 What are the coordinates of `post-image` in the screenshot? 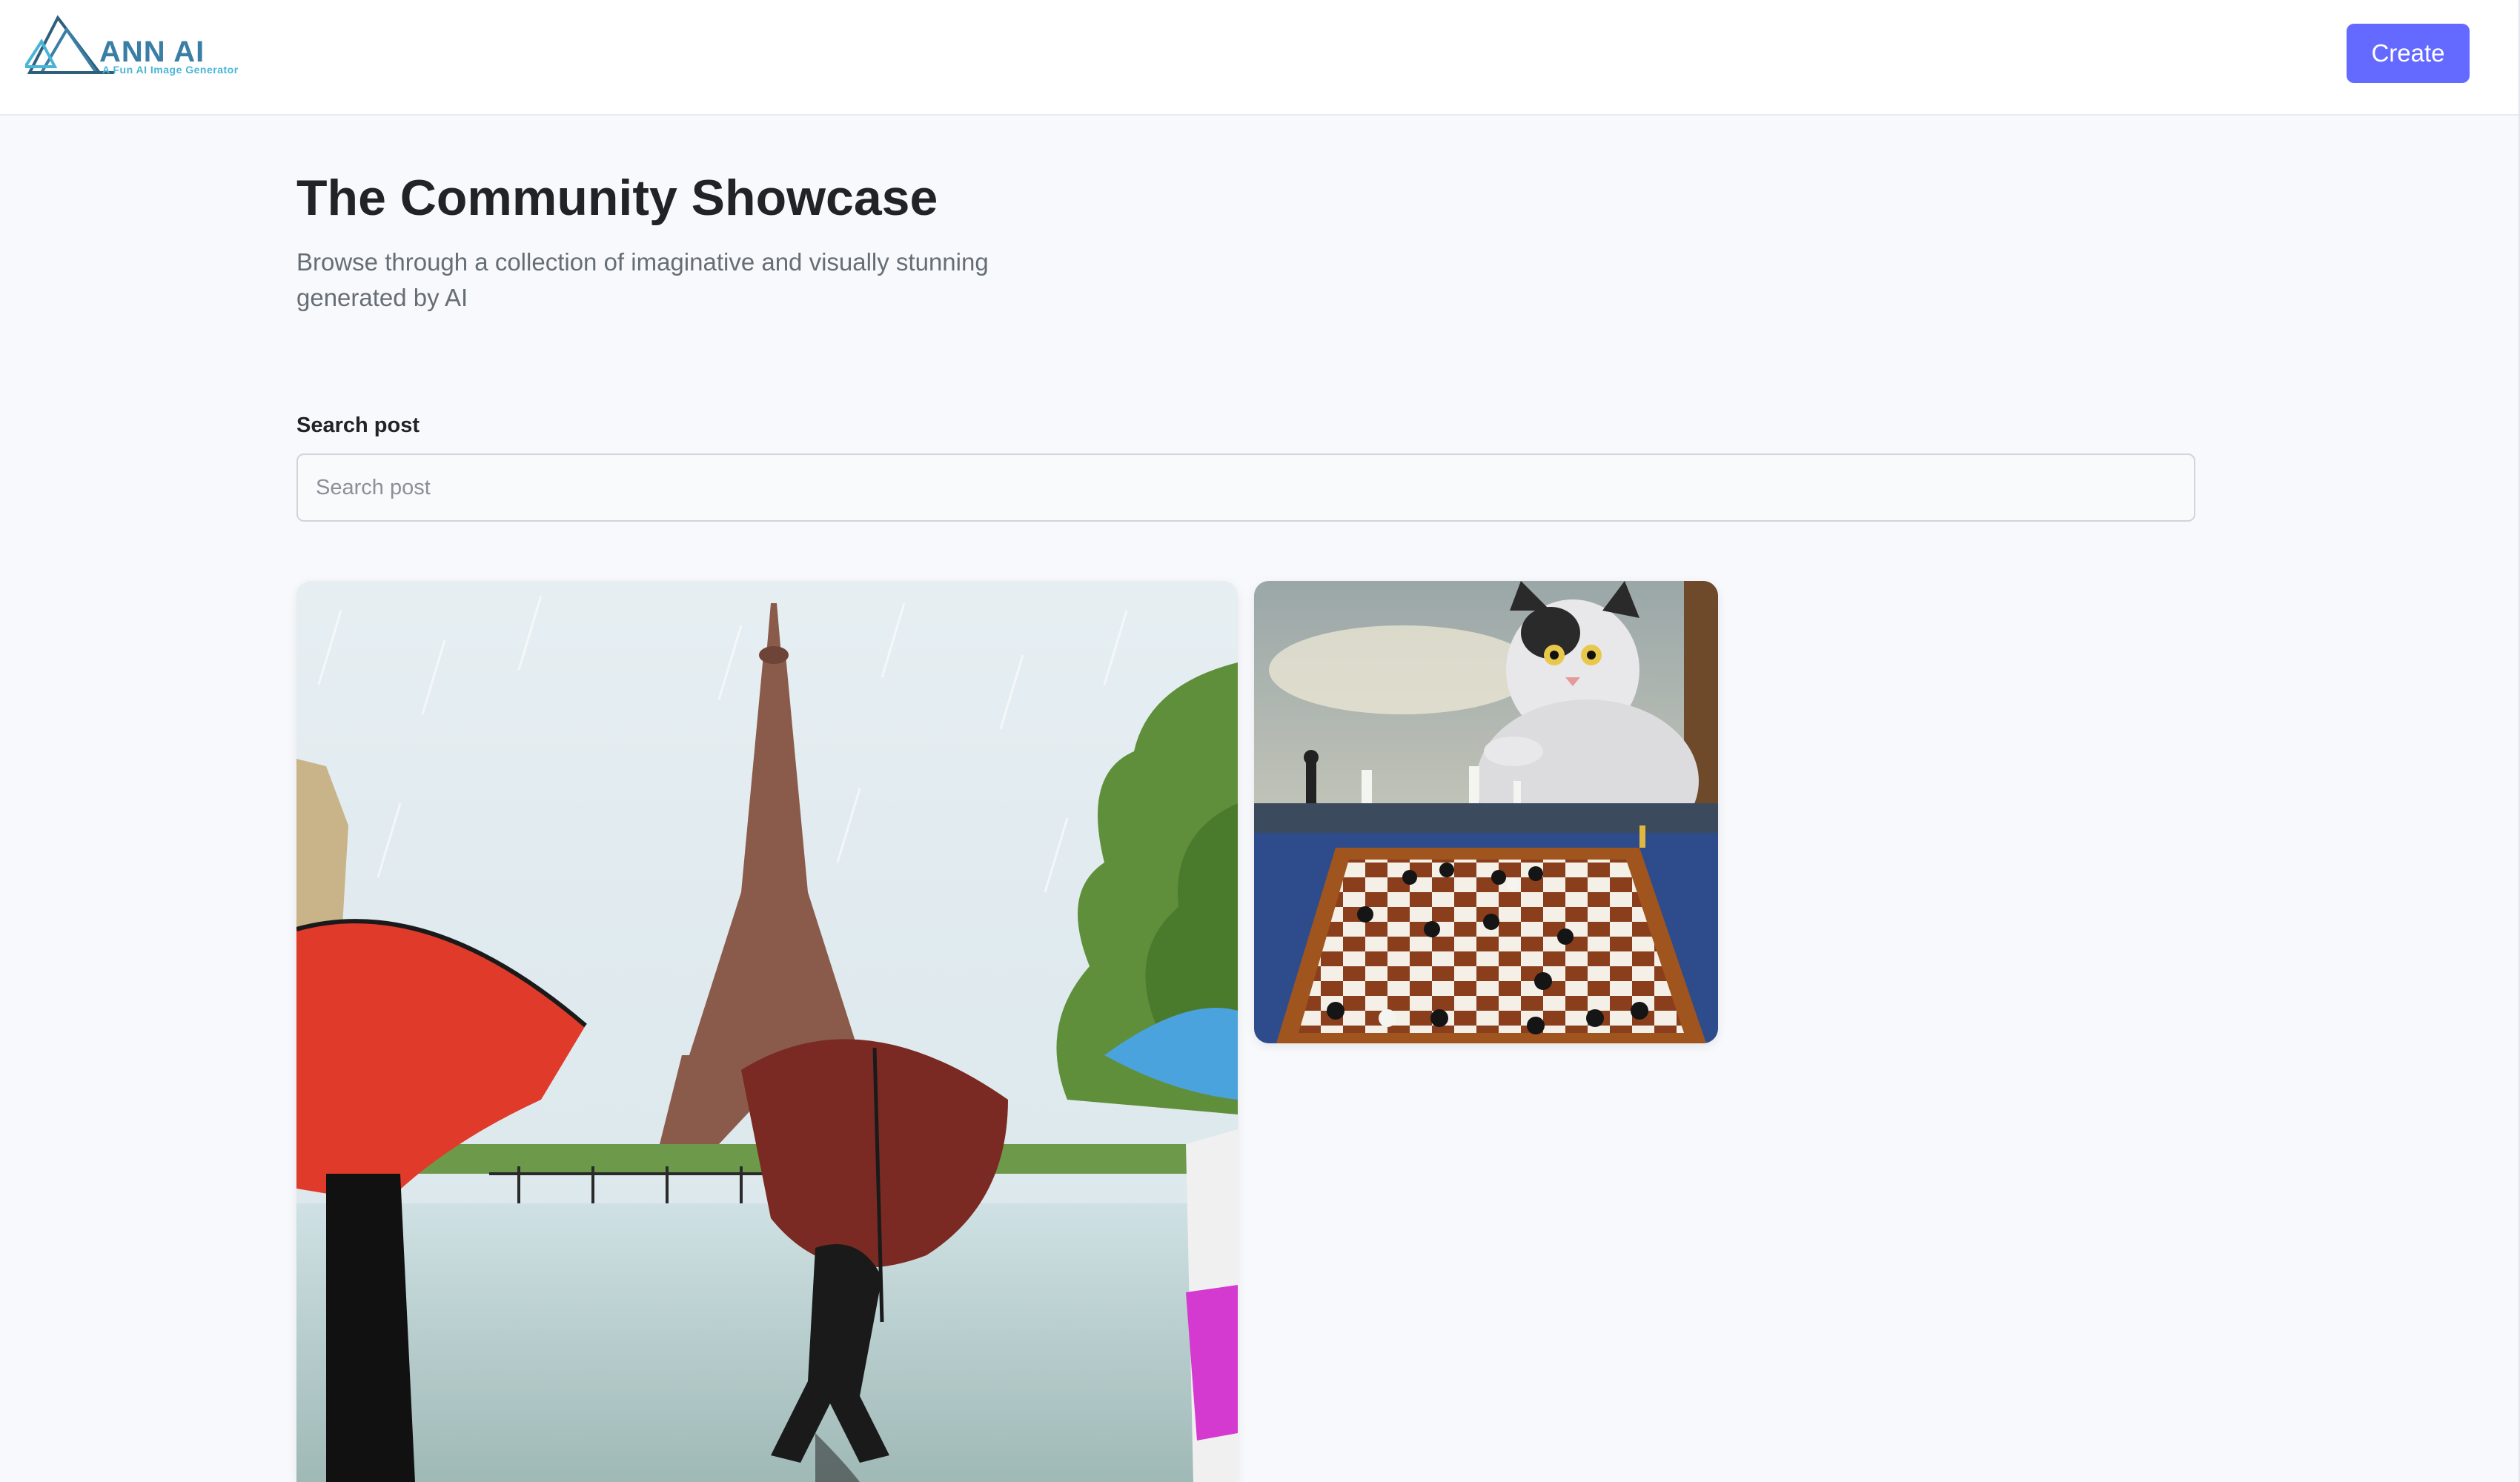 It's located at (1486, 812).